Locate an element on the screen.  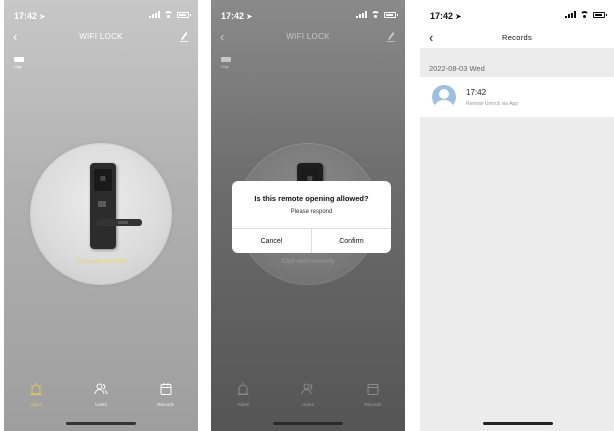
records-header: 17:42 ➤ ‹ Records is located at coordinates (517, 24).